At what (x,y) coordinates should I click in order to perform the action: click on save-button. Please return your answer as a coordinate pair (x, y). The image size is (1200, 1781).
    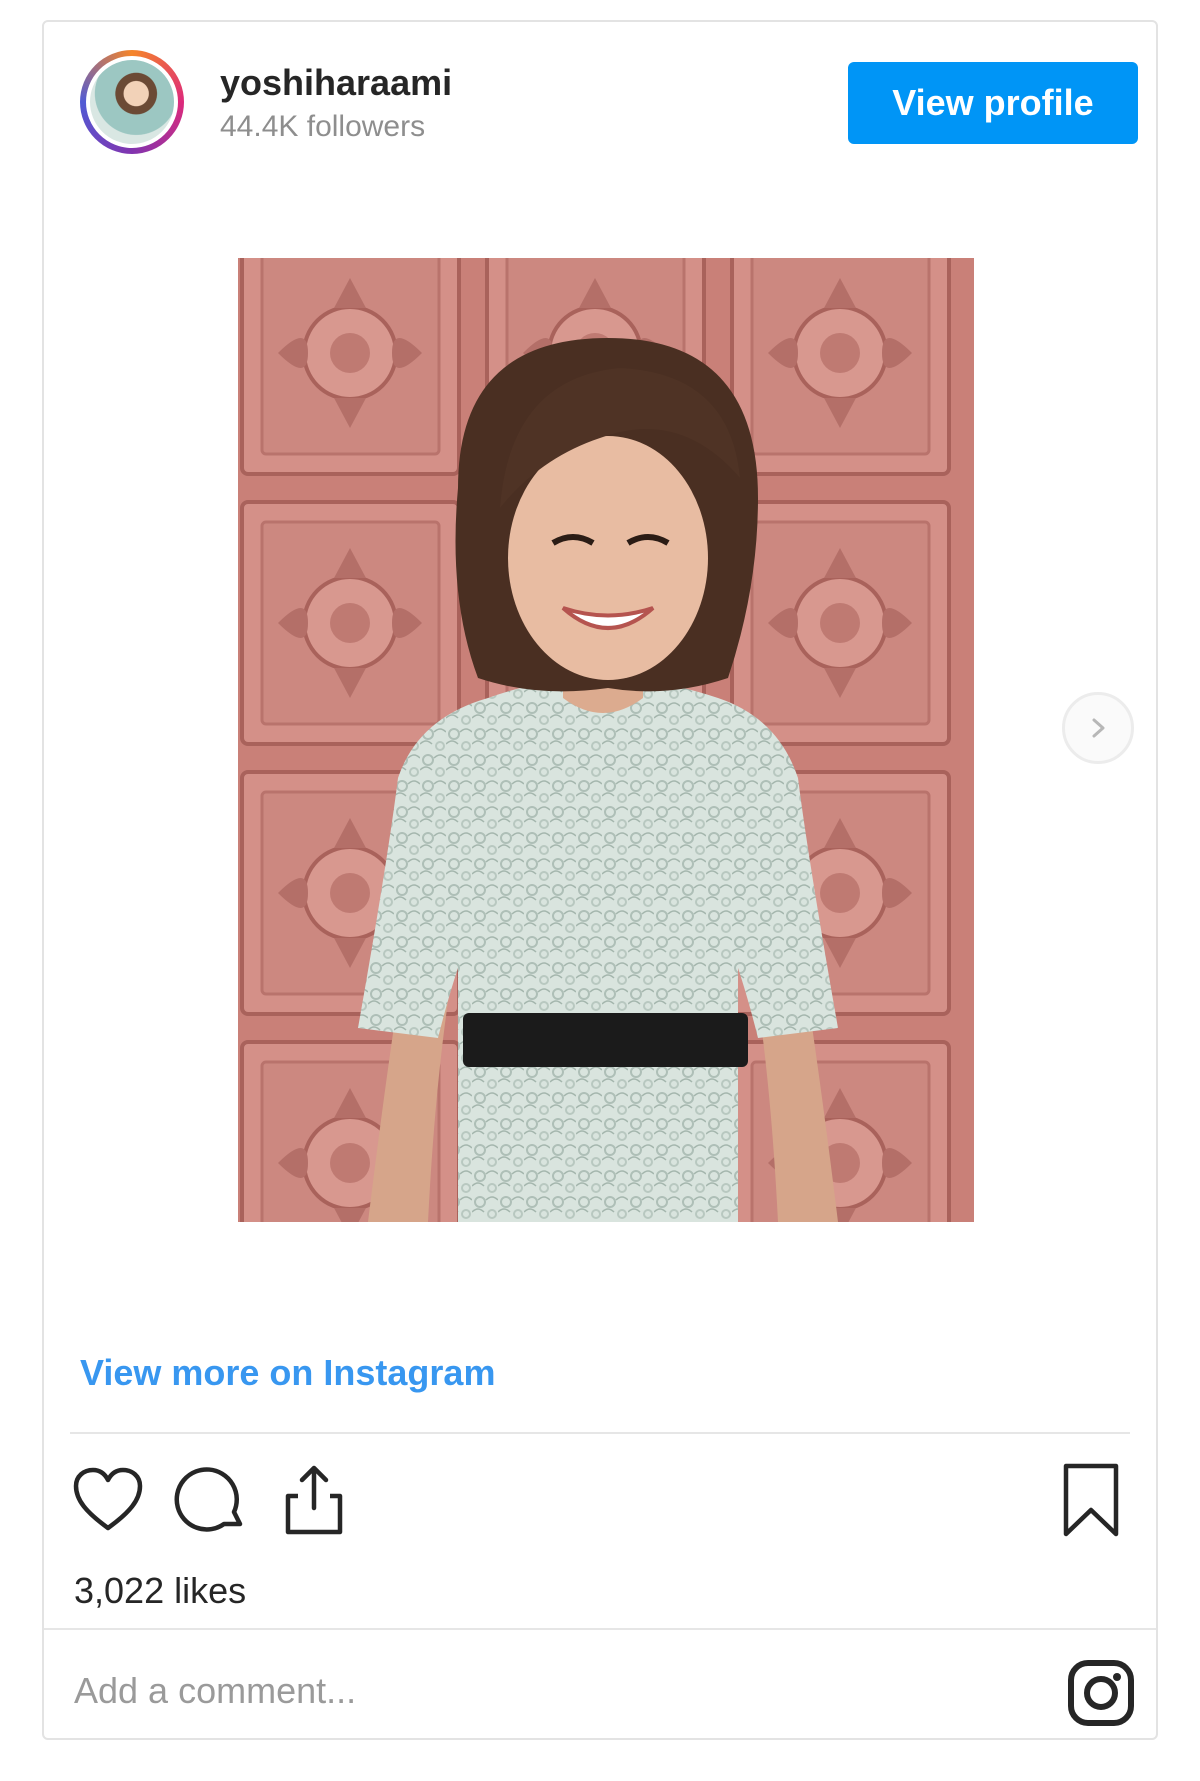
    Looking at the image, I should click on (1092, 1502).